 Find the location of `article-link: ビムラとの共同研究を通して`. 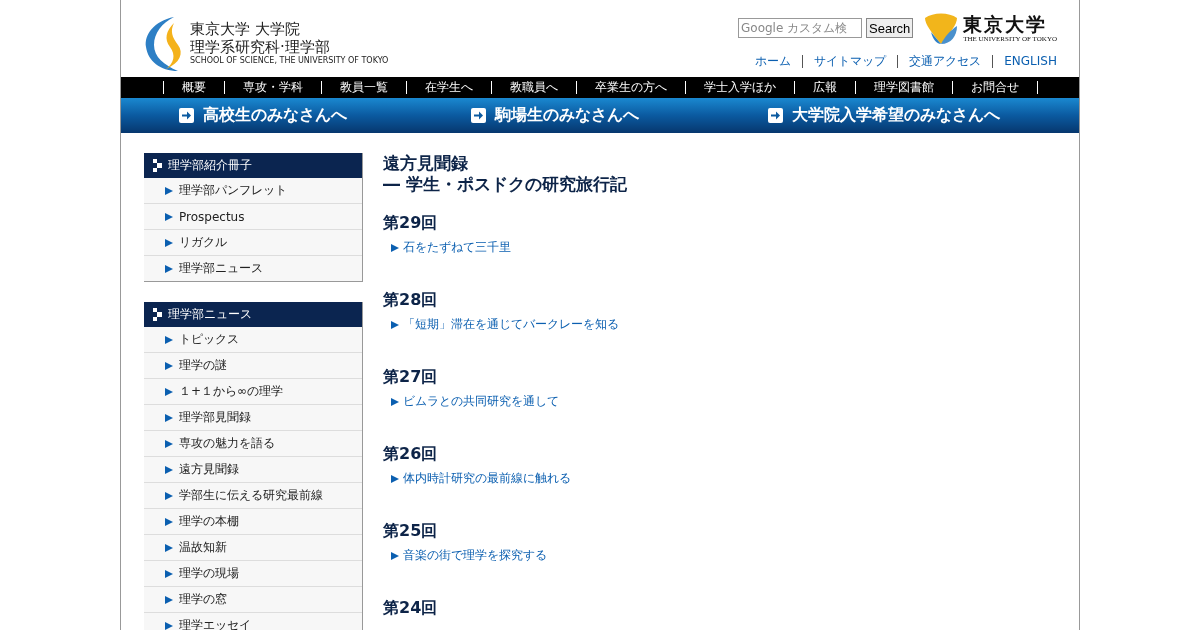

article-link: ビムラとの共同研究を通して is located at coordinates (731, 401).